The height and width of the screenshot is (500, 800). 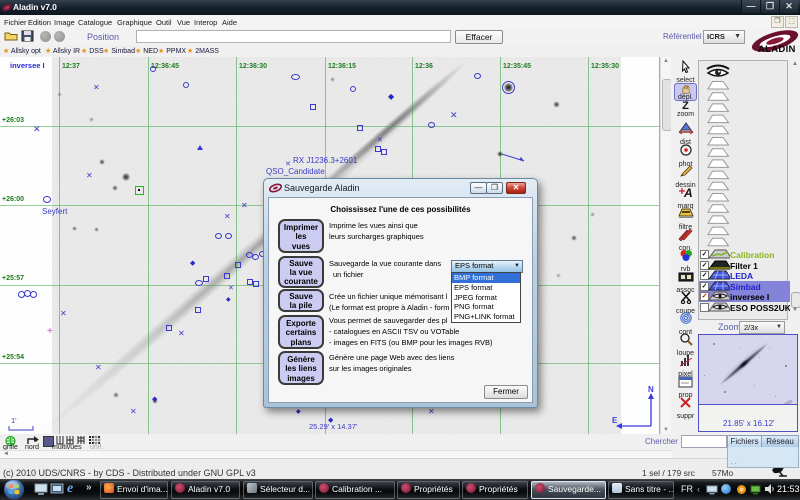 What do you see at coordinates (651, 389) in the screenshot?
I see `svg-text: N` at bounding box center [651, 389].